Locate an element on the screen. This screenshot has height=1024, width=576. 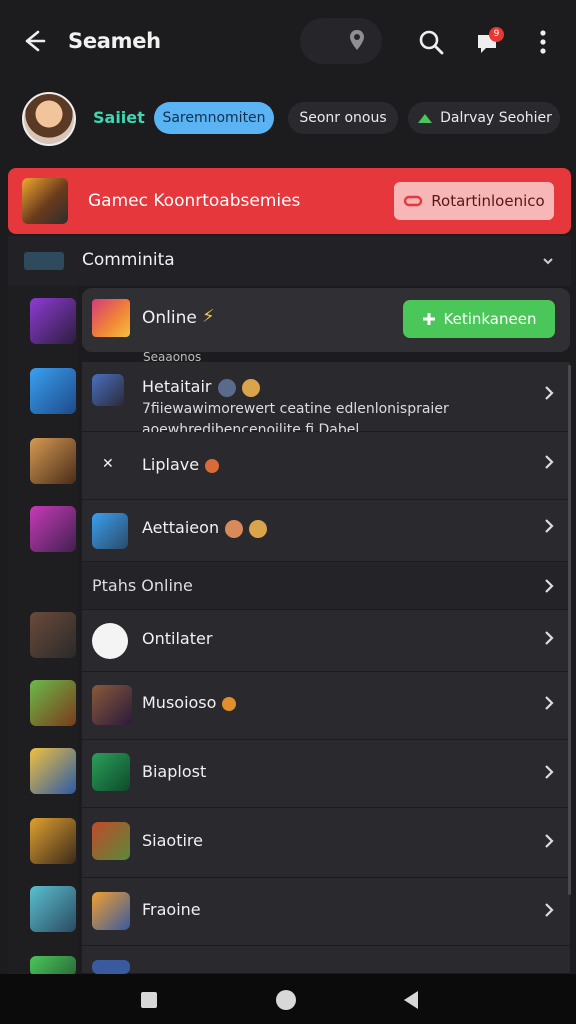
online-action-button: Ketinkaneen is located at coordinates (479, 319).